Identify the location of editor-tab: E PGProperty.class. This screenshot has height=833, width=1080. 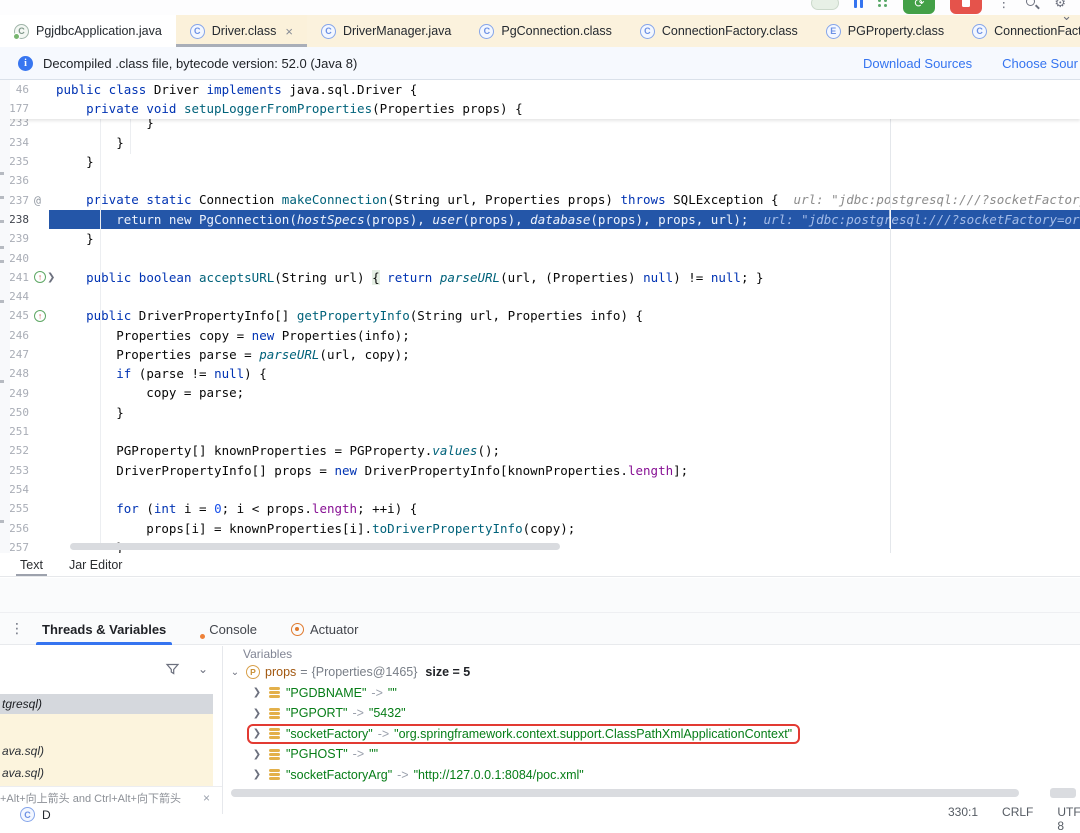
(885, 31).